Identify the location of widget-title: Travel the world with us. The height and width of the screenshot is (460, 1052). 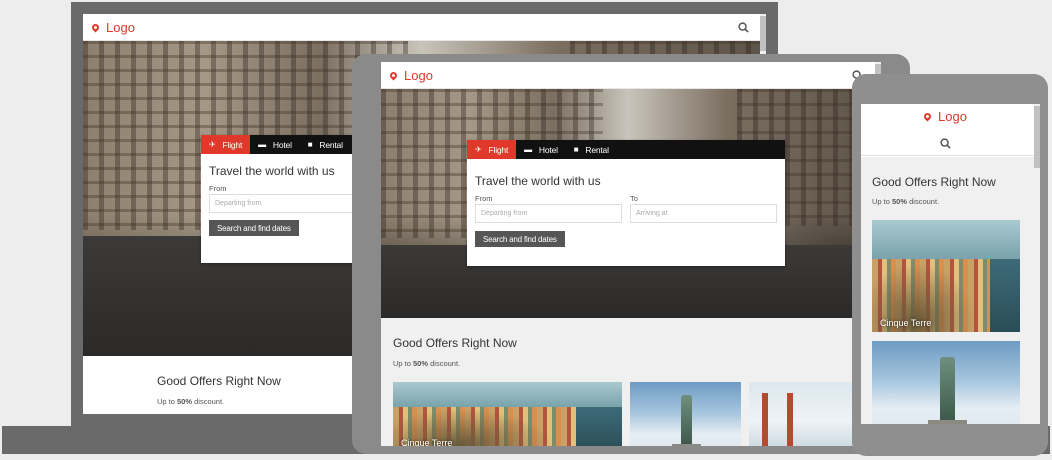
(538, 181).